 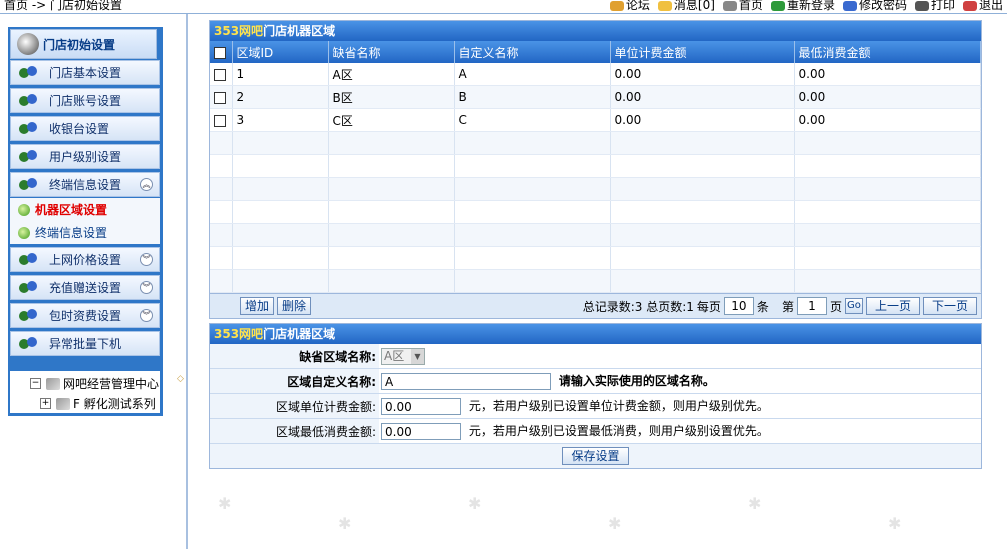 I want to click on save-settings-button: 保存设置, so click(x=595, y=456).